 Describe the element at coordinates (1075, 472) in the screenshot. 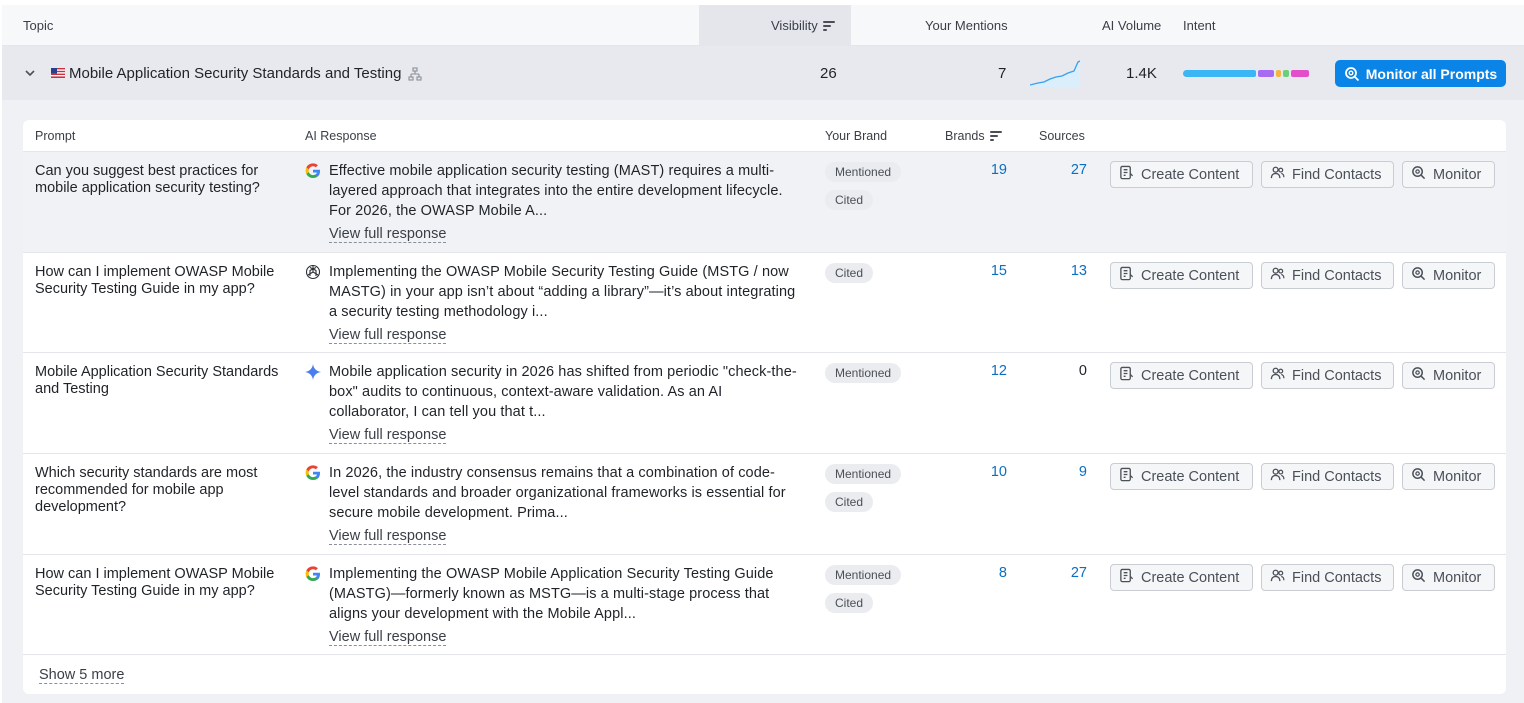

I see `sources-count: 9` at that location.